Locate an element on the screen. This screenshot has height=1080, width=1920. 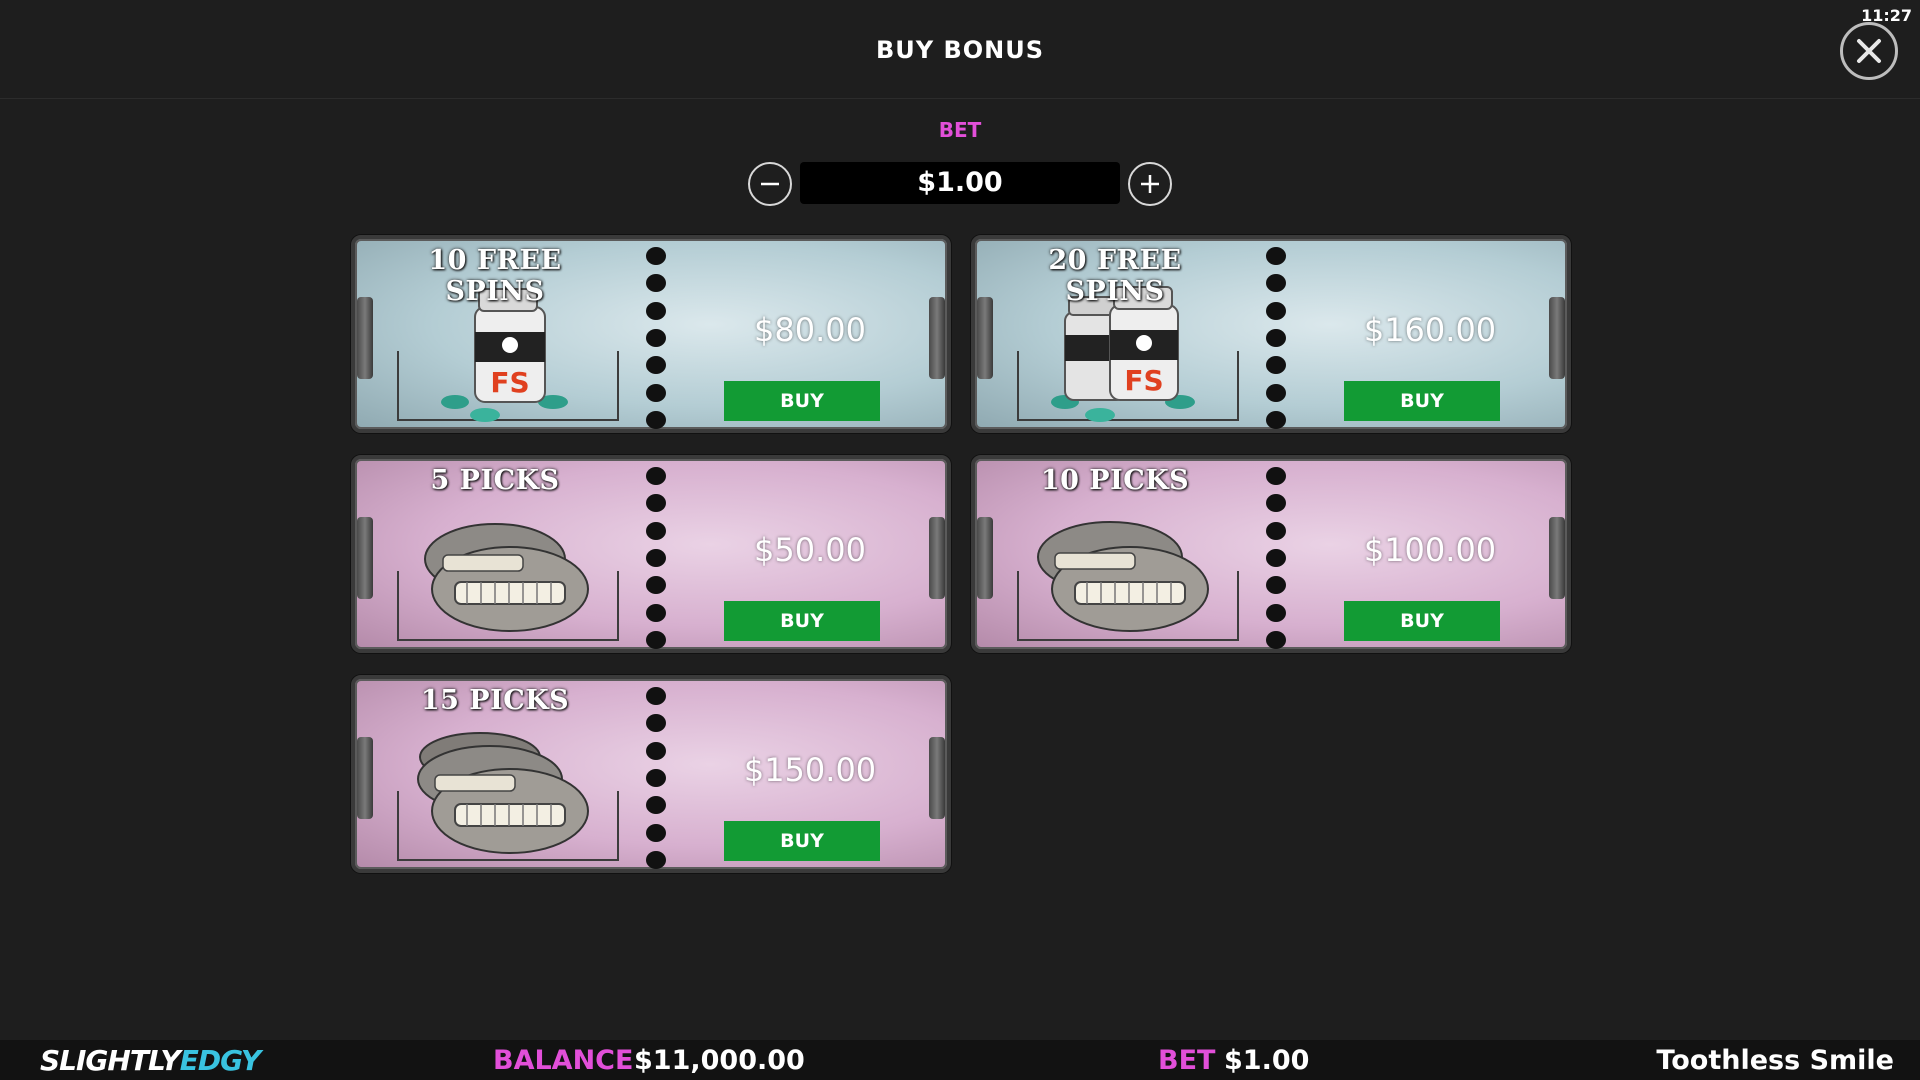
bonus-card-5-picks: 5 PICKS $50.00 BUY is located at coordinates (651, 554).